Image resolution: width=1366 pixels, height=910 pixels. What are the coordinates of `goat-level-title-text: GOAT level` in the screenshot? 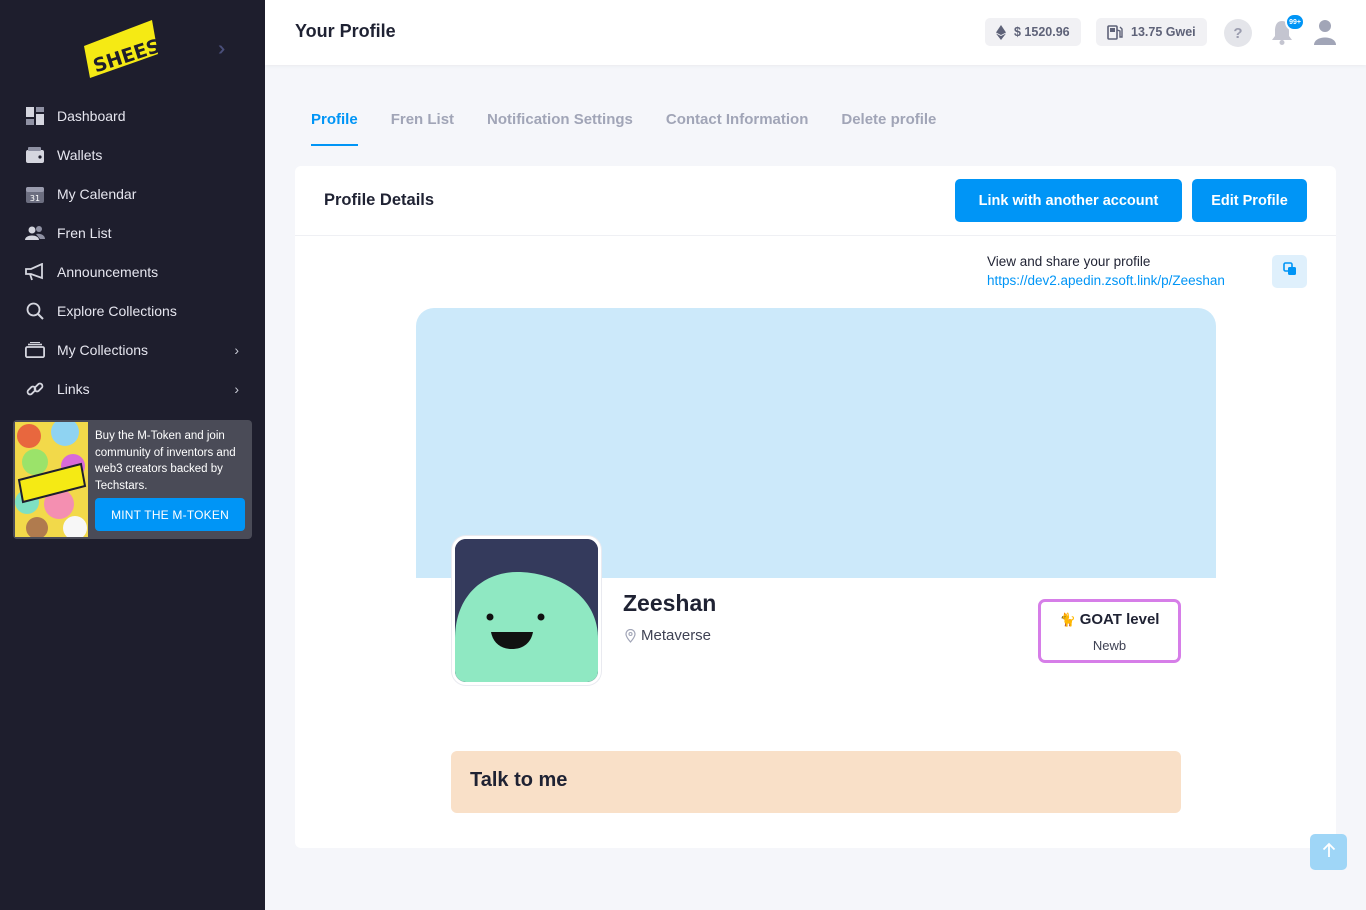 It's located at (1119, 619).